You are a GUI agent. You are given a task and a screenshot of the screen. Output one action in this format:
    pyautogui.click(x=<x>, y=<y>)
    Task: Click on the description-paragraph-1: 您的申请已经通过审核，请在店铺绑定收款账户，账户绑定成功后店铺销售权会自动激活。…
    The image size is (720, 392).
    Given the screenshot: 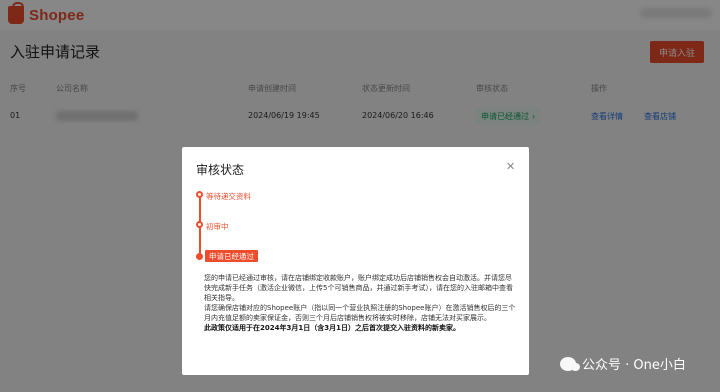 What is the action you would take?
    pyautogui.click(x=358, y=288)
    